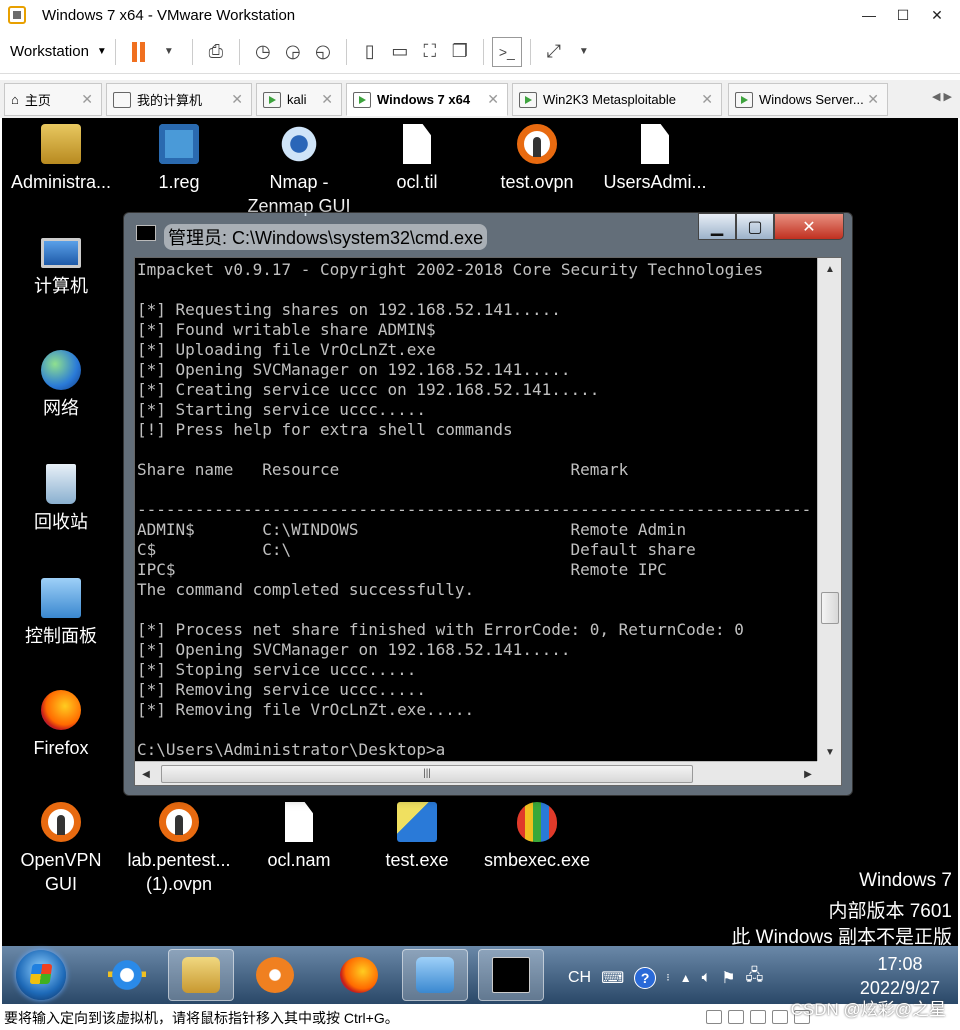 This screenshot has height=1030, width=960. Describe the element at coordinates (323, 52) in the screenshot. I see `snapshot-manager-icon: ◵` at that location.